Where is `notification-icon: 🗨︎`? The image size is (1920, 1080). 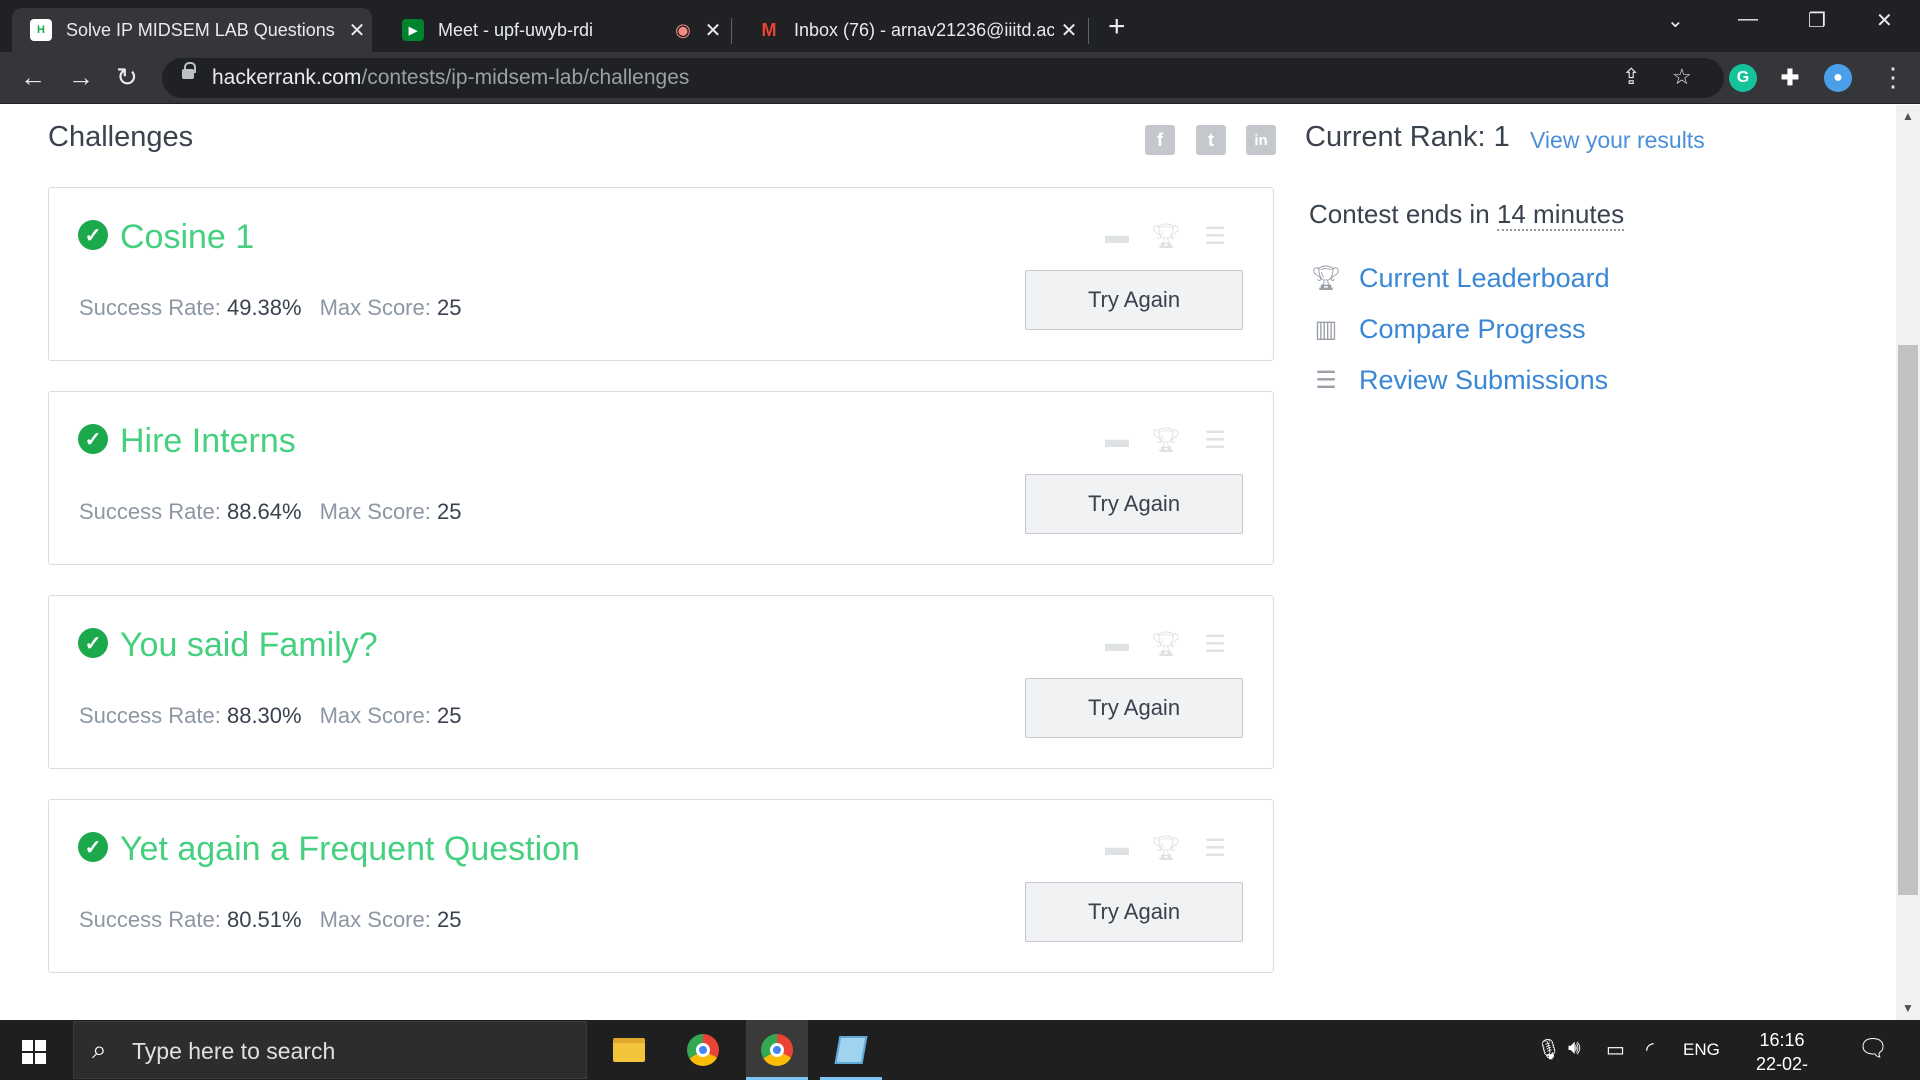
notification-icon: 🗨︎ is located at coordinates (1873, 1048).